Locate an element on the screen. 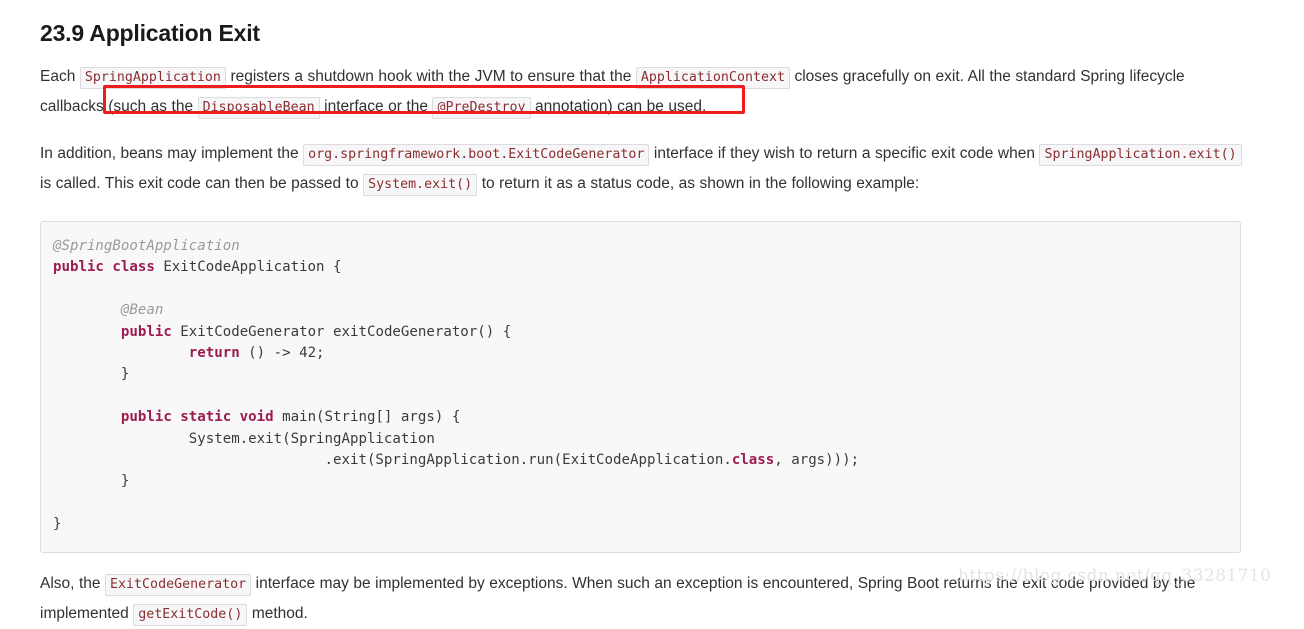  inline-code-get-exit-code: getExitCode() is located at coordinates (190, 614).